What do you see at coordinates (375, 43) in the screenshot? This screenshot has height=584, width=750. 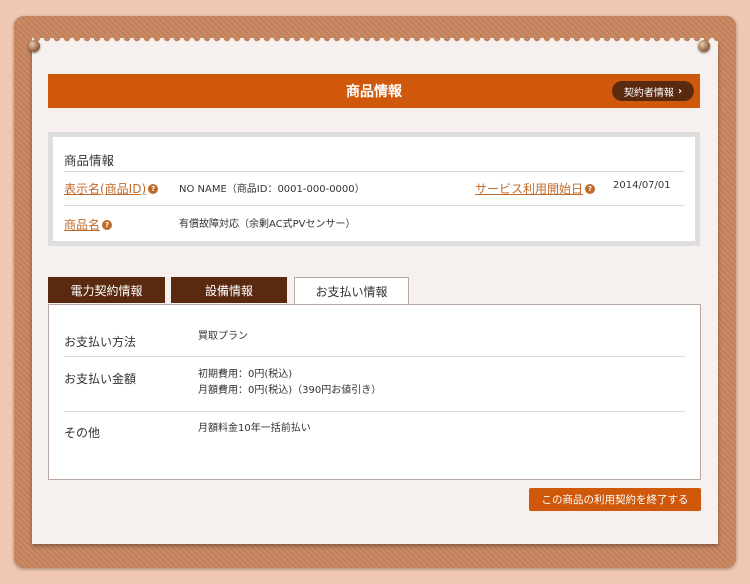 I see `paper-torn-edge` at bounding box center [375, 43].